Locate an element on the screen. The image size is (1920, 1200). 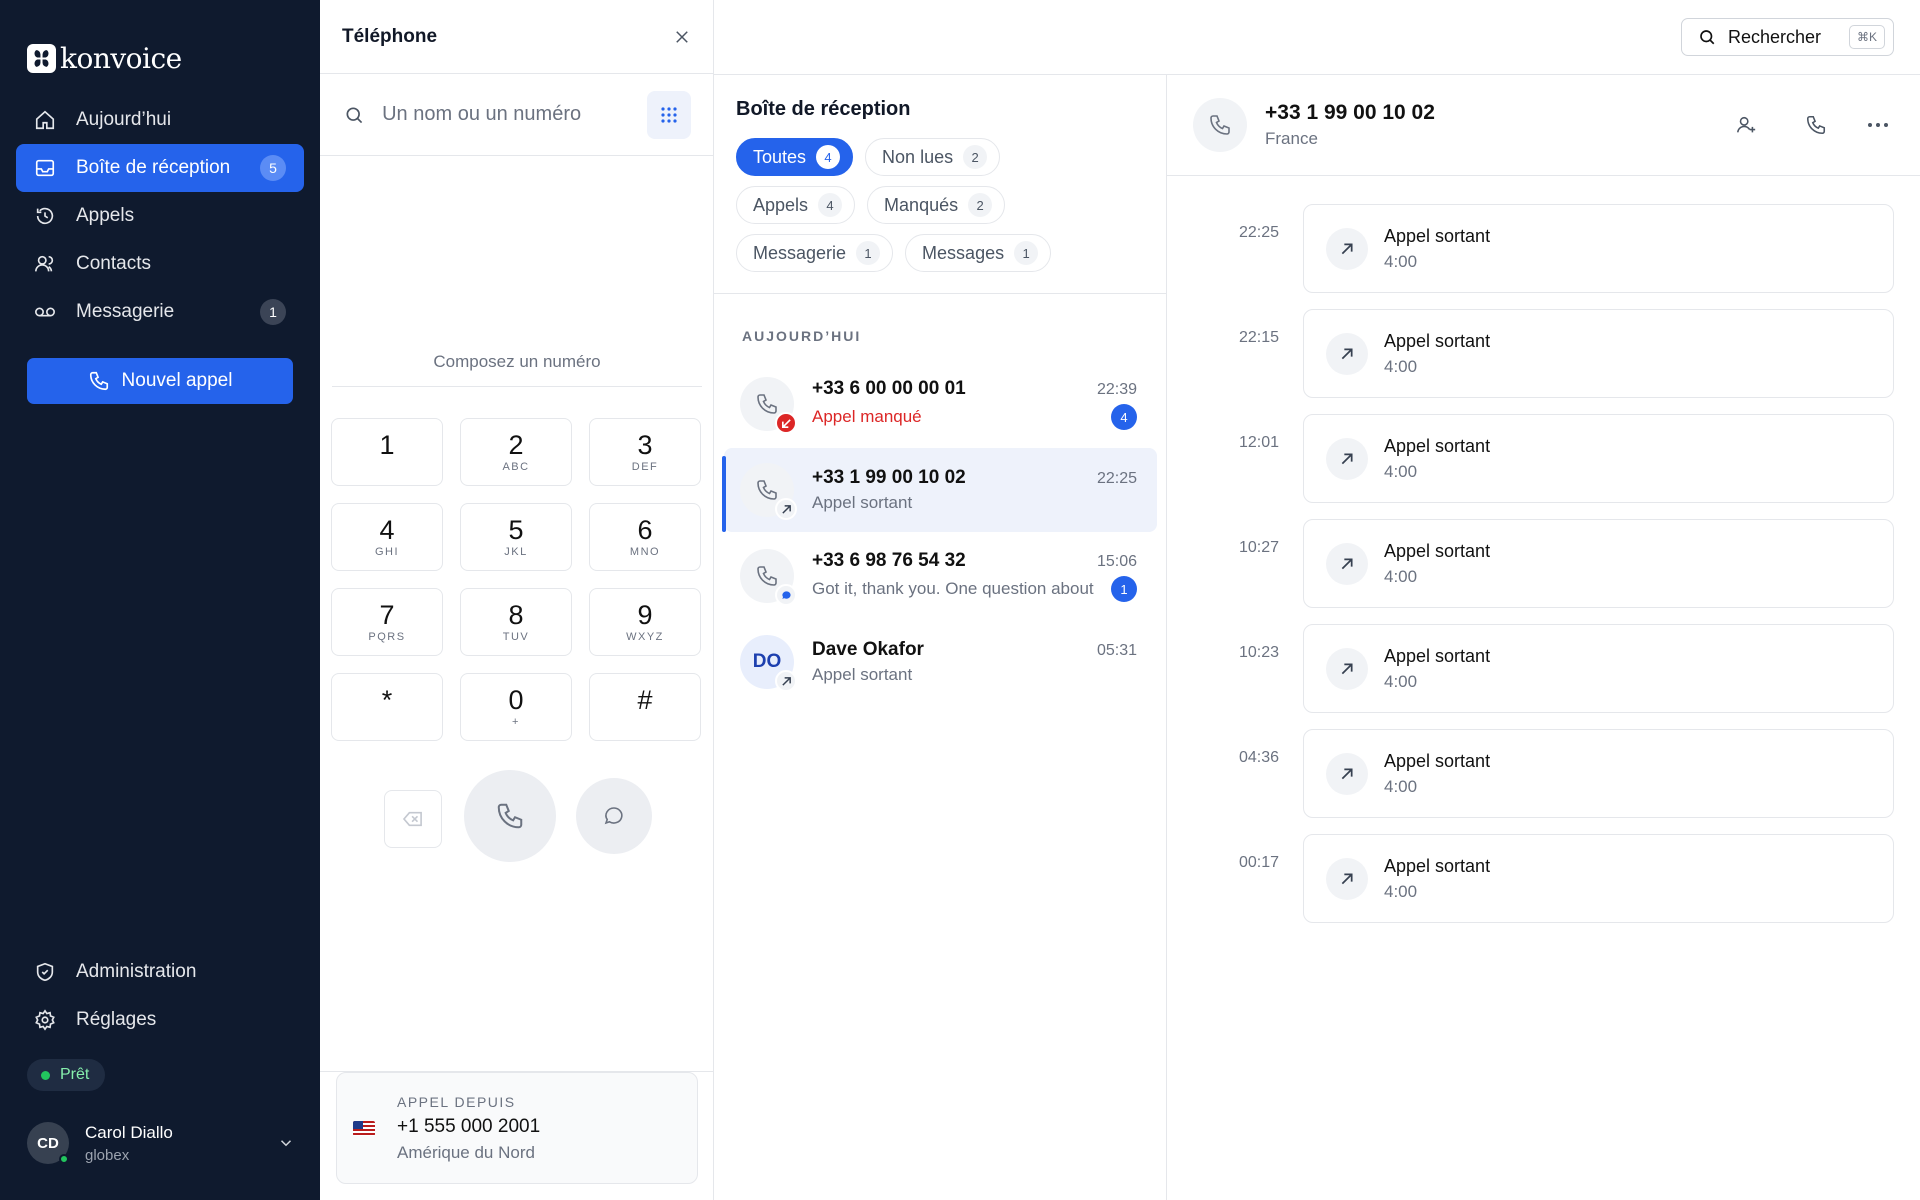
conversation-time: 22:25 is located at coordinates (1116, 478).